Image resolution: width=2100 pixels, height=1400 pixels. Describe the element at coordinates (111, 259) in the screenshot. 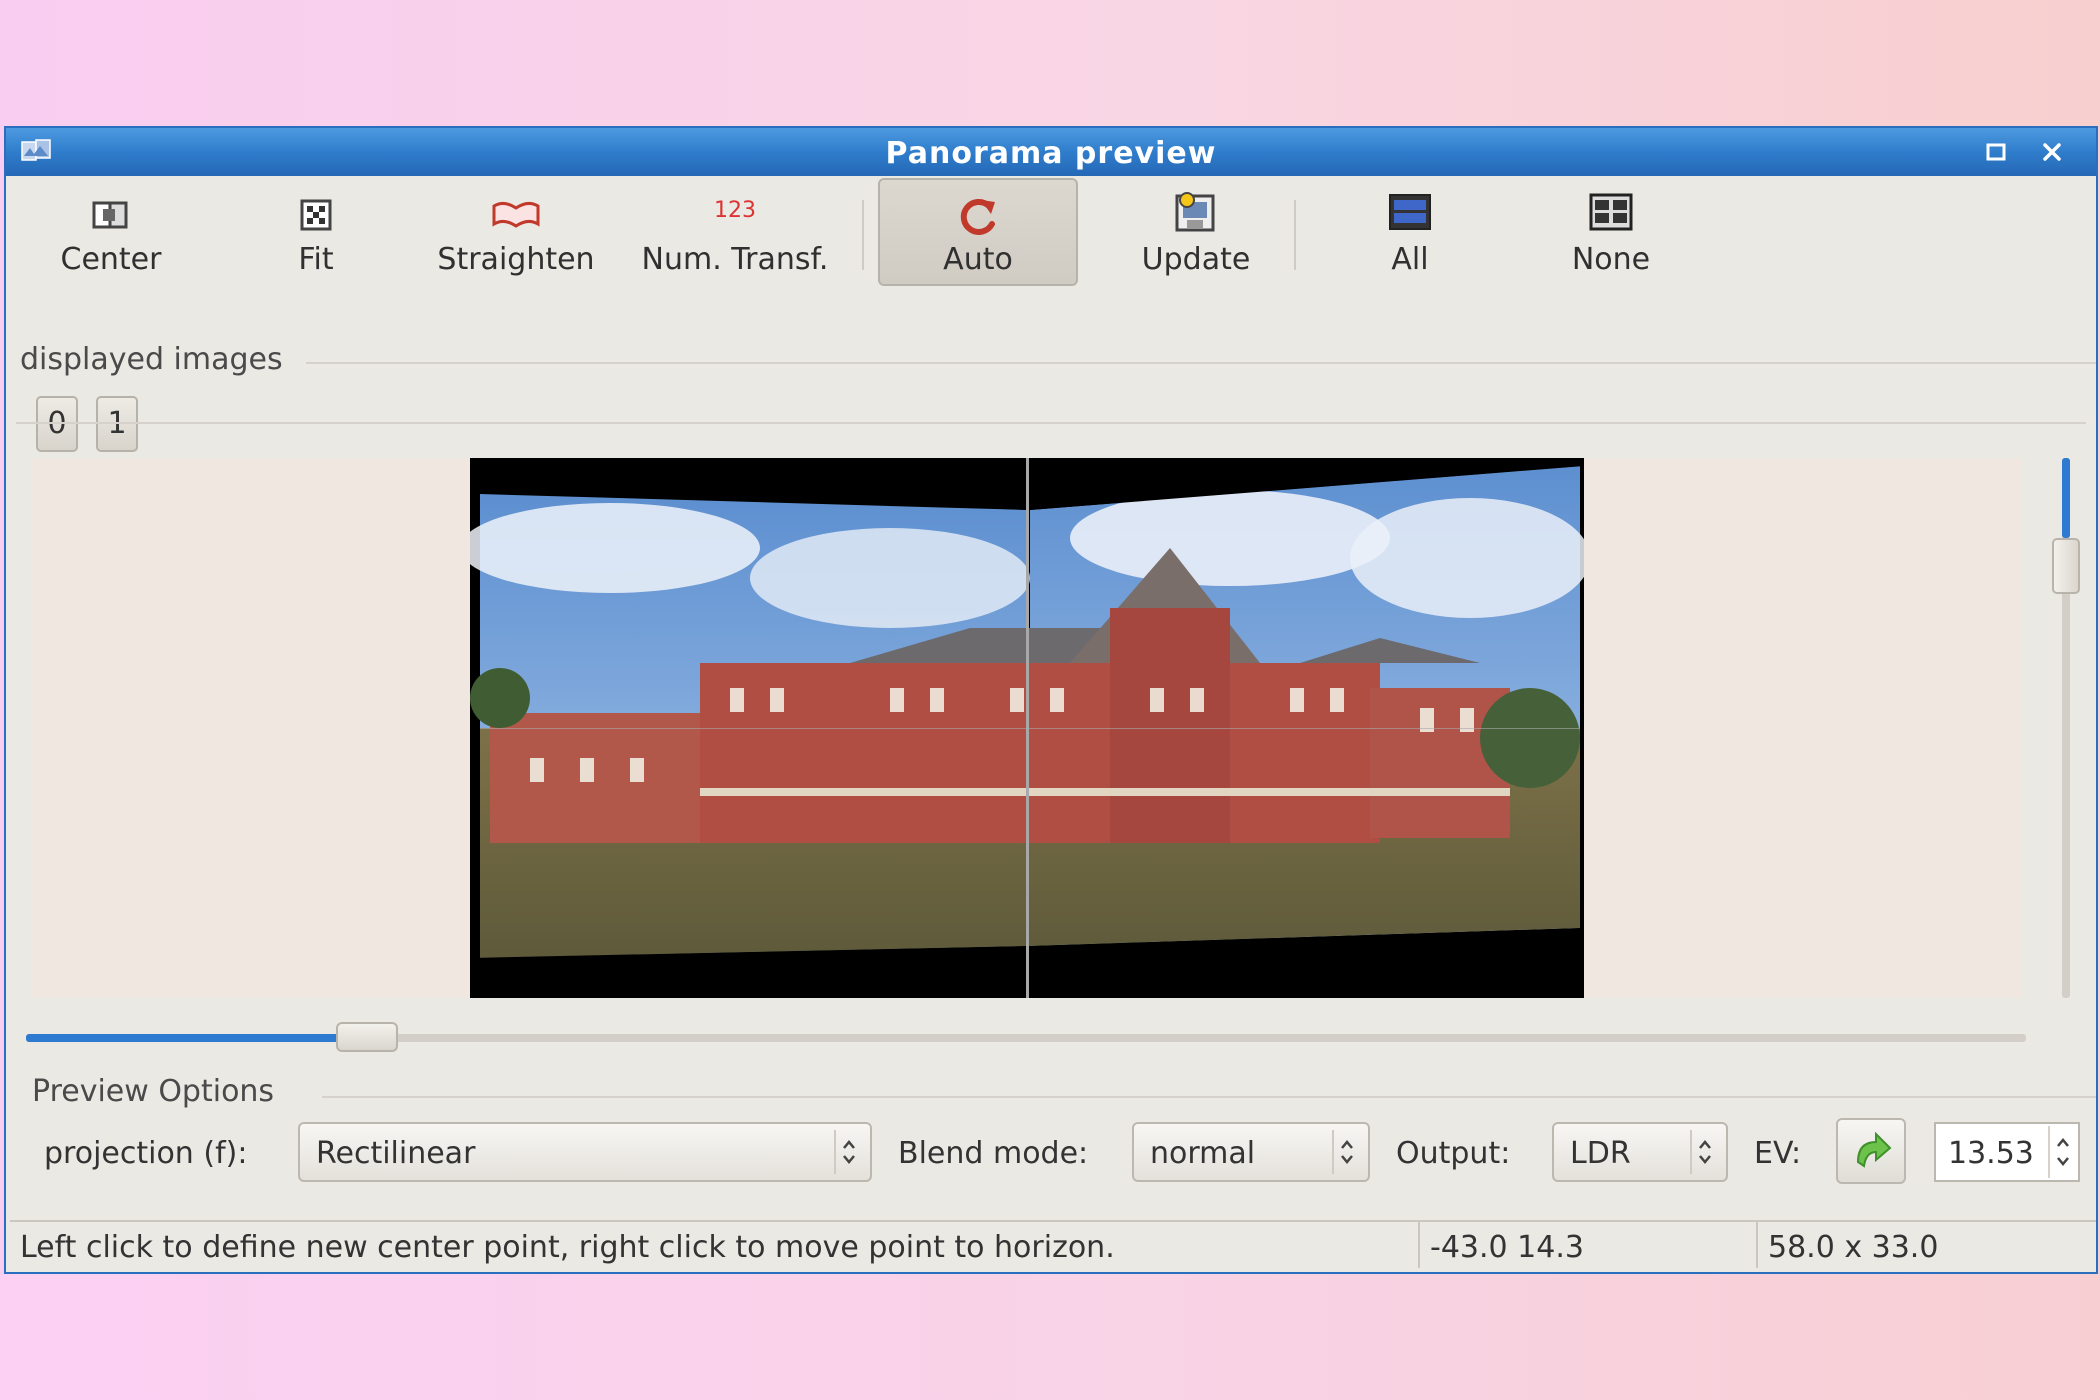

I see `center-label: Center` at that location.